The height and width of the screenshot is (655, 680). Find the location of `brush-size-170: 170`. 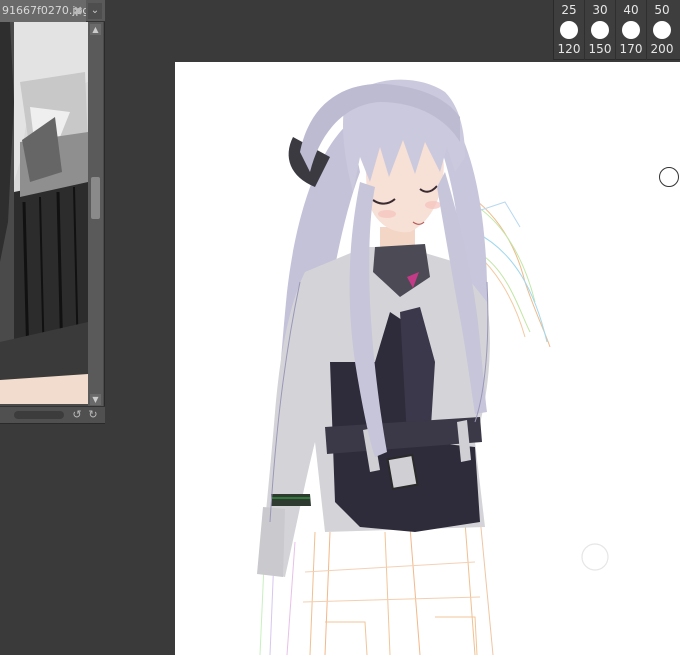

brush-size-170: 170 is located at coordinates (631, 49).